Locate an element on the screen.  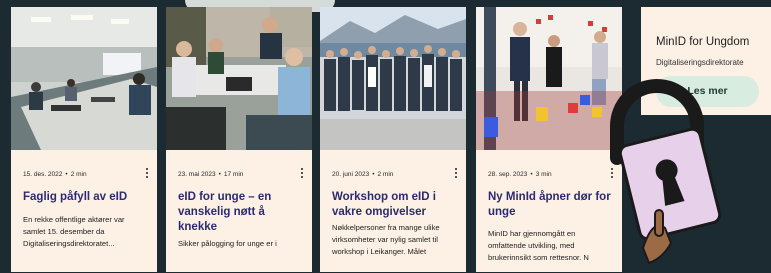
article-meta: 23. mai 2023 • 17 min is located at coordinates (211, 174).